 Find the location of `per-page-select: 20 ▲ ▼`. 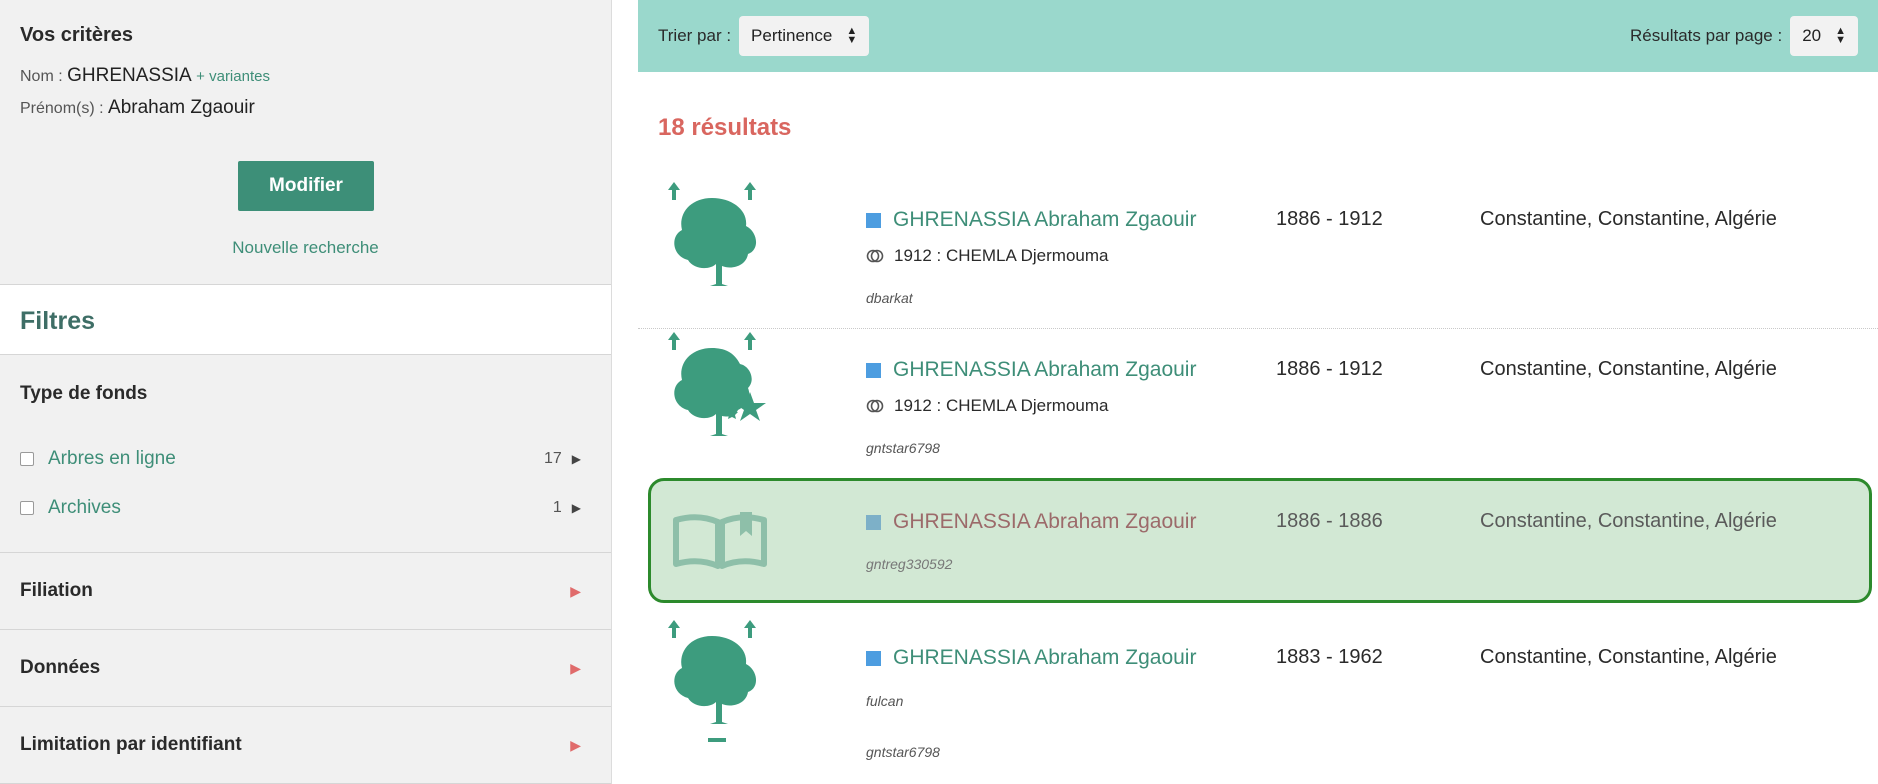

per-page-select: 20 ▲ ▼ is located at coordinates (1824, 36).